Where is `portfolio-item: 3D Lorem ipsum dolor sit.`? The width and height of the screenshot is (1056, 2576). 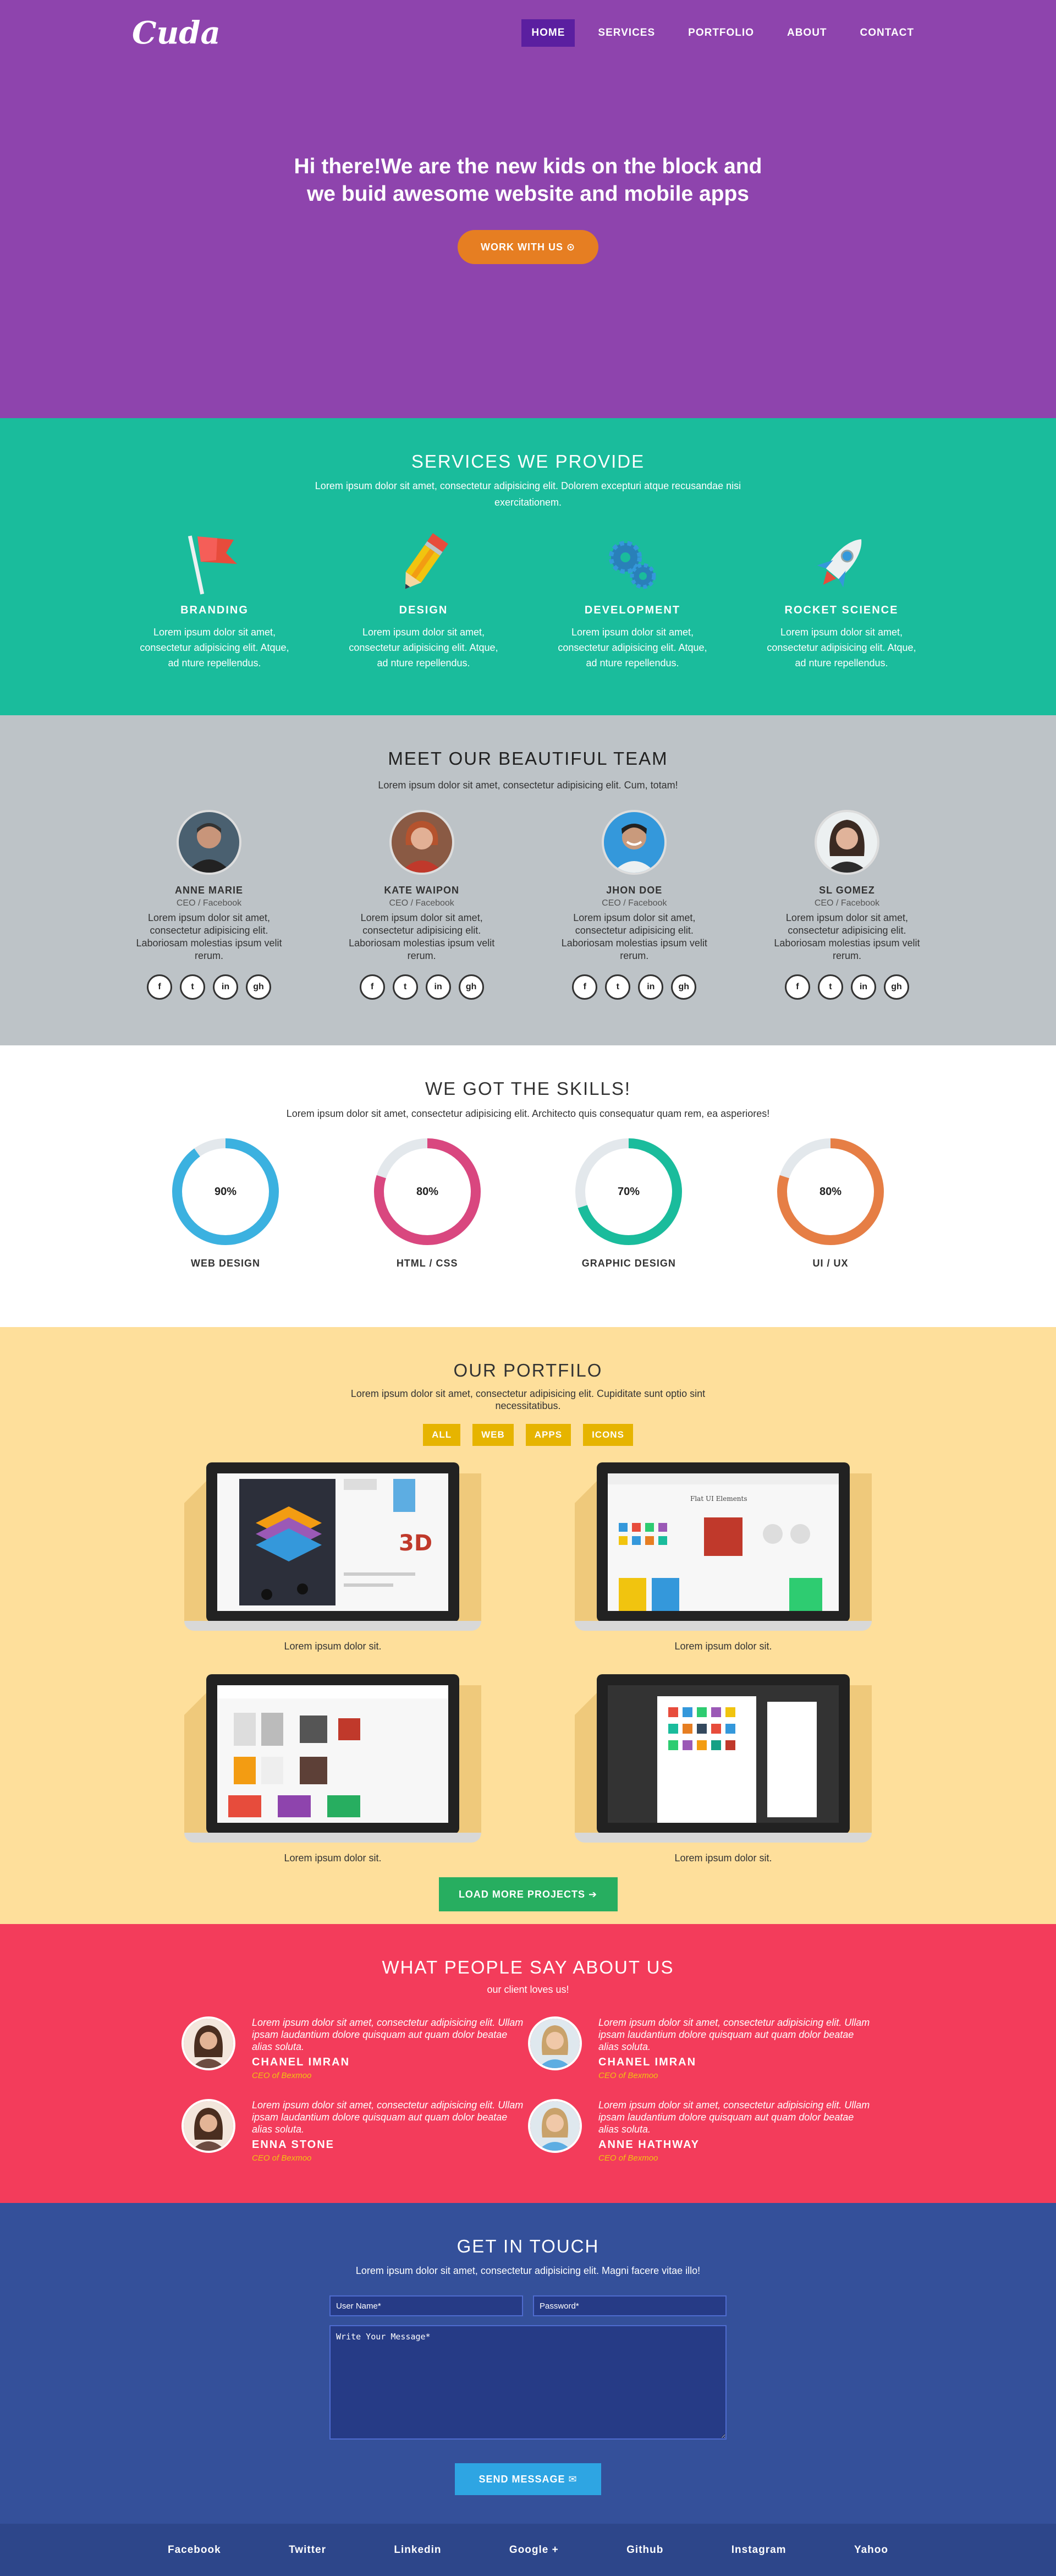
portfolio-item: 3D Lorem ipsum dolor sit. is located at coordinates (333, 1557).